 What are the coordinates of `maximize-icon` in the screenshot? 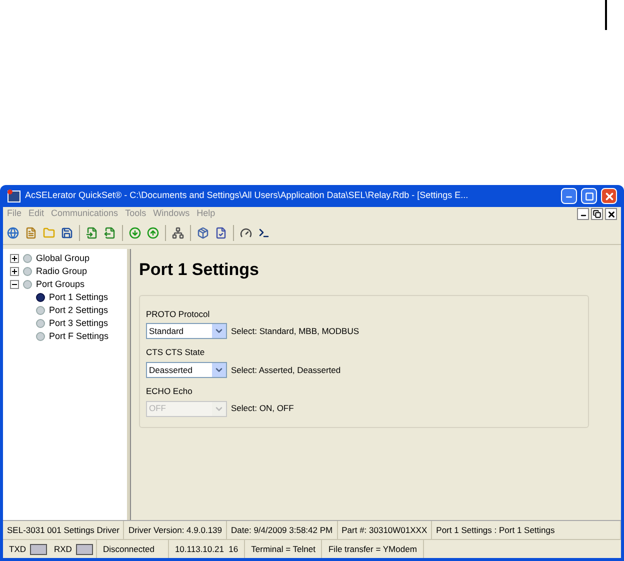 It's located at (589, 196).